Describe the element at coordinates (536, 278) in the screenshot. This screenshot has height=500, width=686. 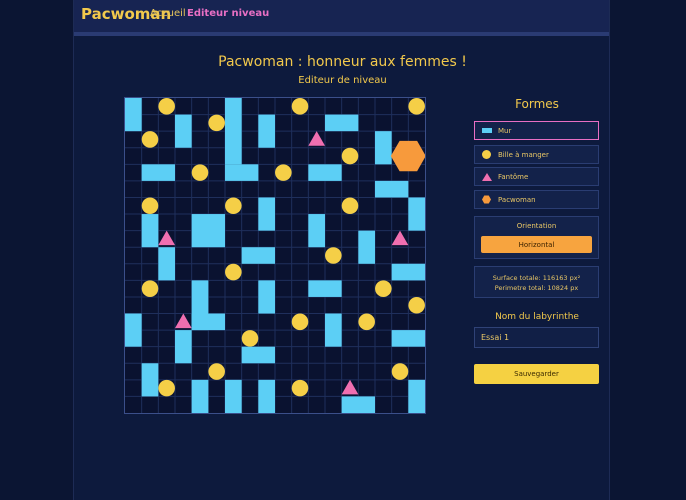
I see `surface-total-text: Surface totale: 116163 px²` at that location.